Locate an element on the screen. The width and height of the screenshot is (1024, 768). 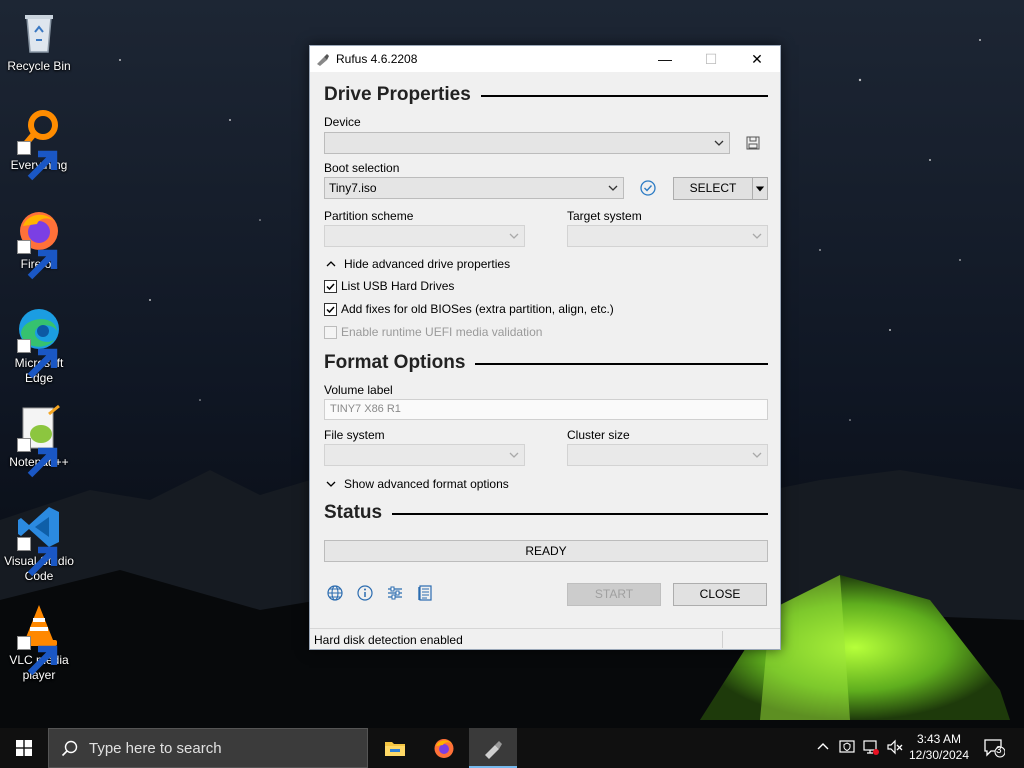
target-system-label: Target system is located at coordinates (604, 216).